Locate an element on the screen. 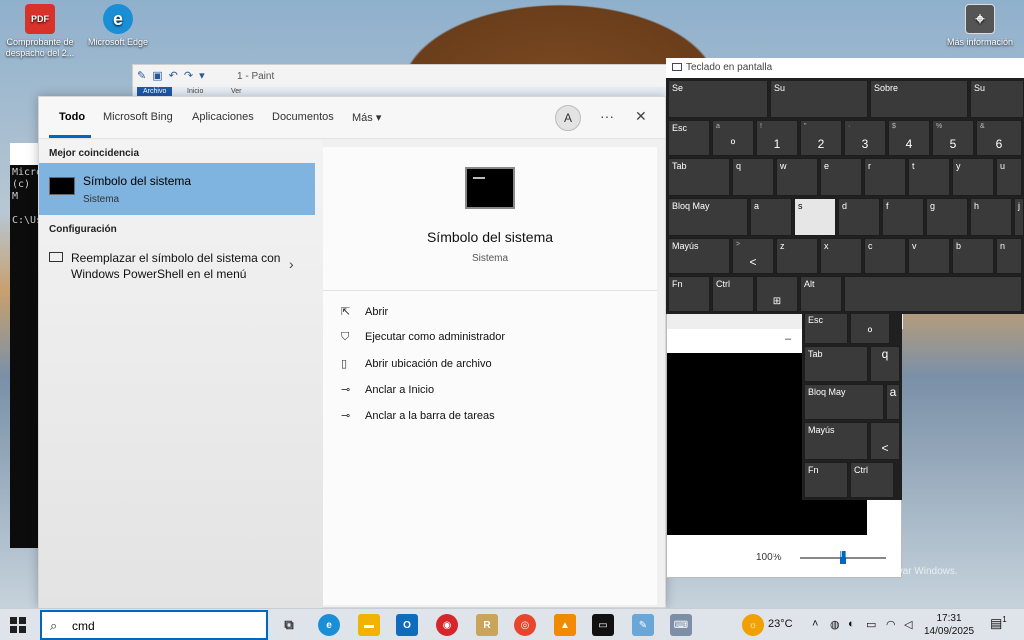 The width and height of the screenshot is (1024, 640). key: · 3 is located at coordinates (865, 138).